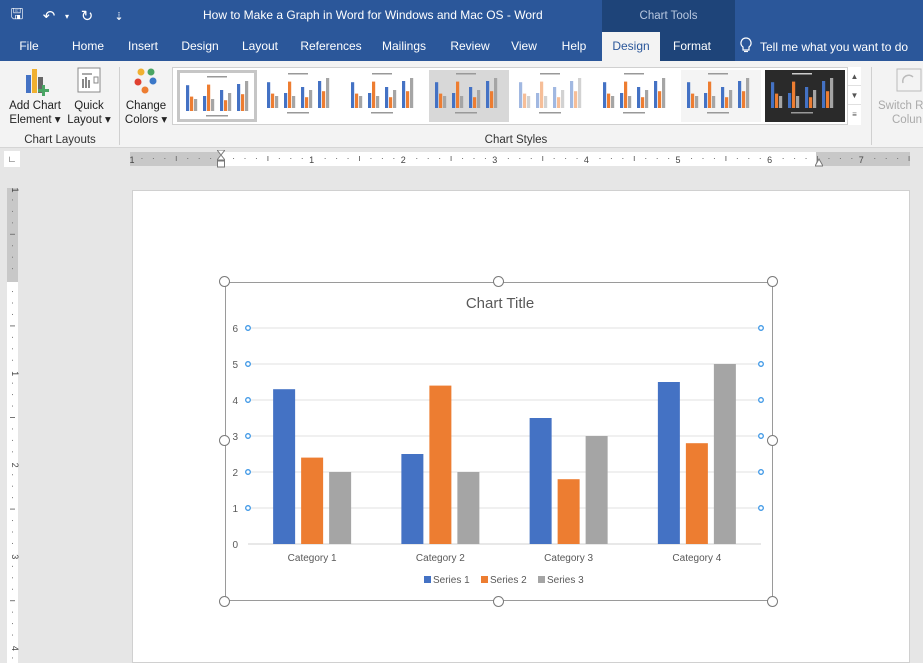 Image resolution: width=923 pixels, height=663 pixels. I want to click on indent-marker, so click(221, 158).